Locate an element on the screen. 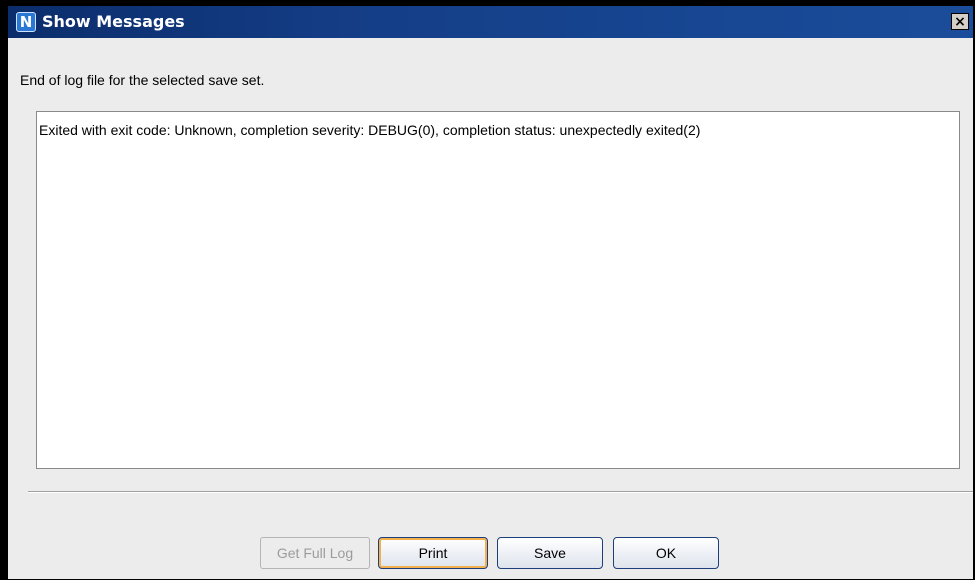 This screenshot has width=977, height=581. window-title: Show Messages is located at coordinates (113, 21).